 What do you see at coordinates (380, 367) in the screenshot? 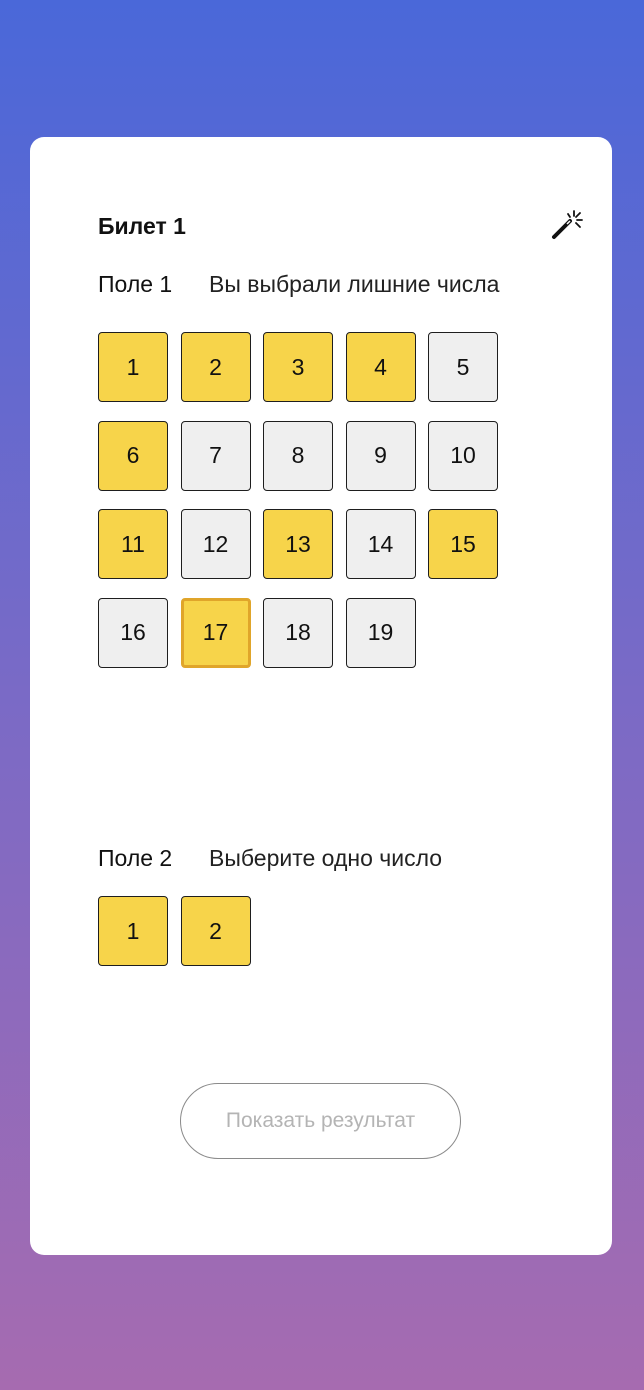
I see `number-cell: 4` at bounding box center [380, 367].